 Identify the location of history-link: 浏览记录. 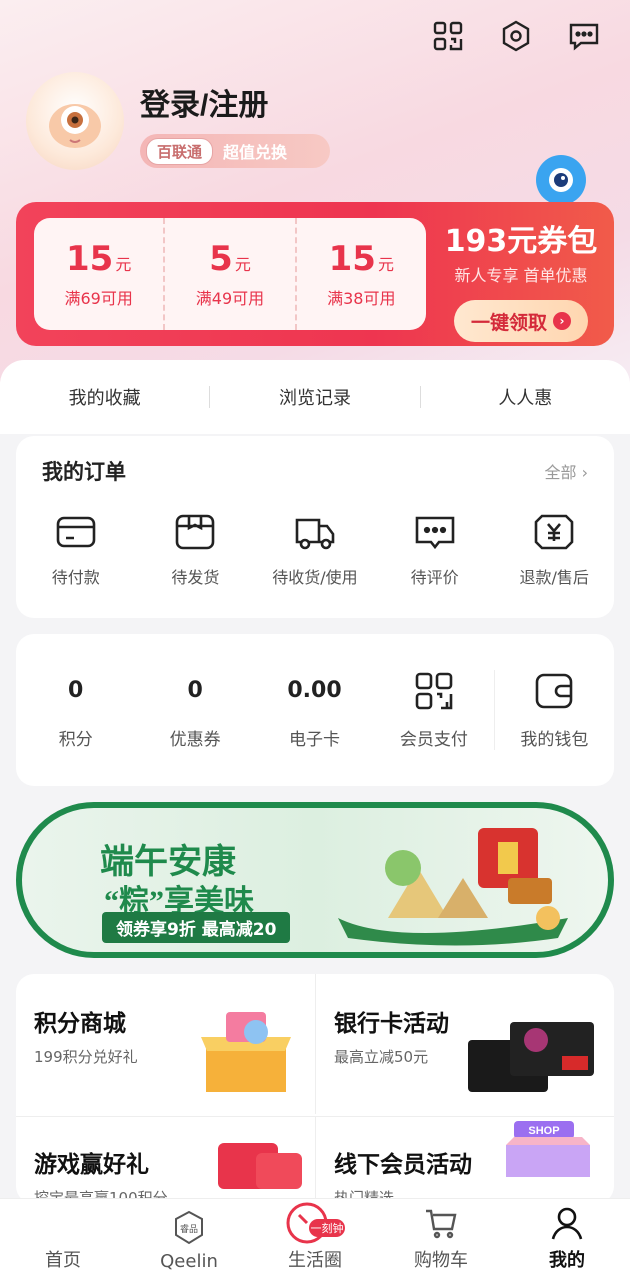
(314, 397).